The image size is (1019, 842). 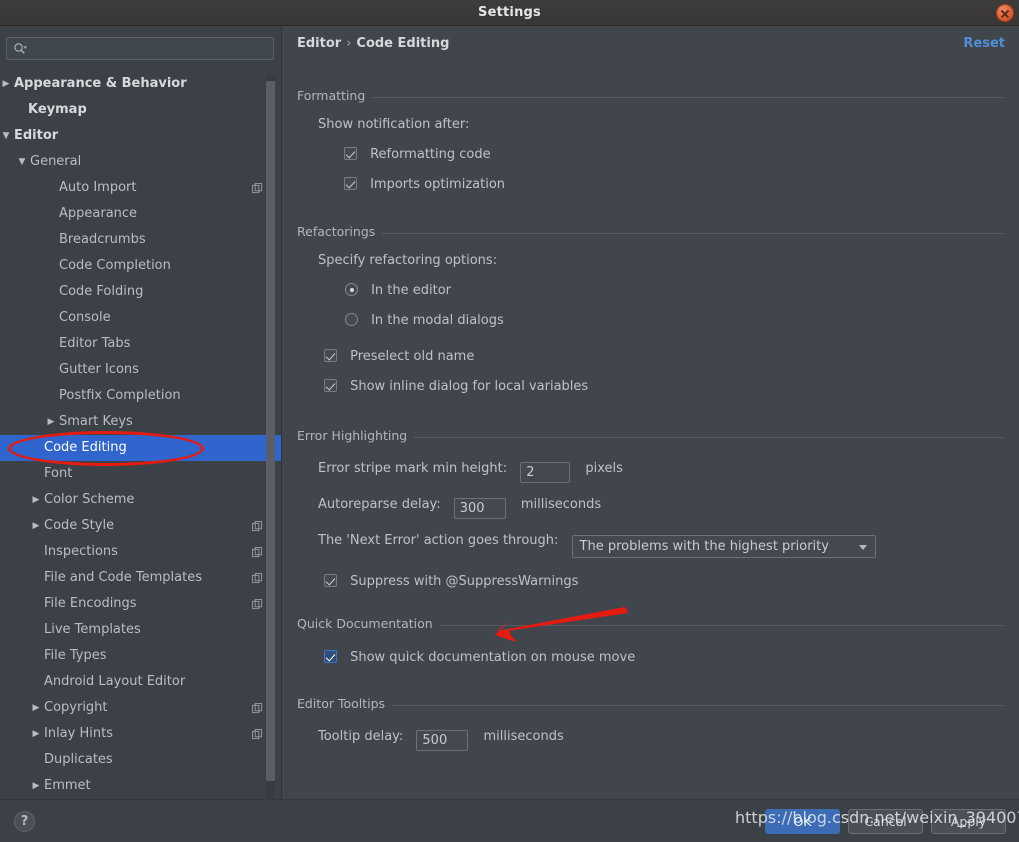 What do you see at coordinates (140, 526) in the screenshot?
I see `sidebar-item-code-style: ▶ Code Style` at bounding box center [140, 526].